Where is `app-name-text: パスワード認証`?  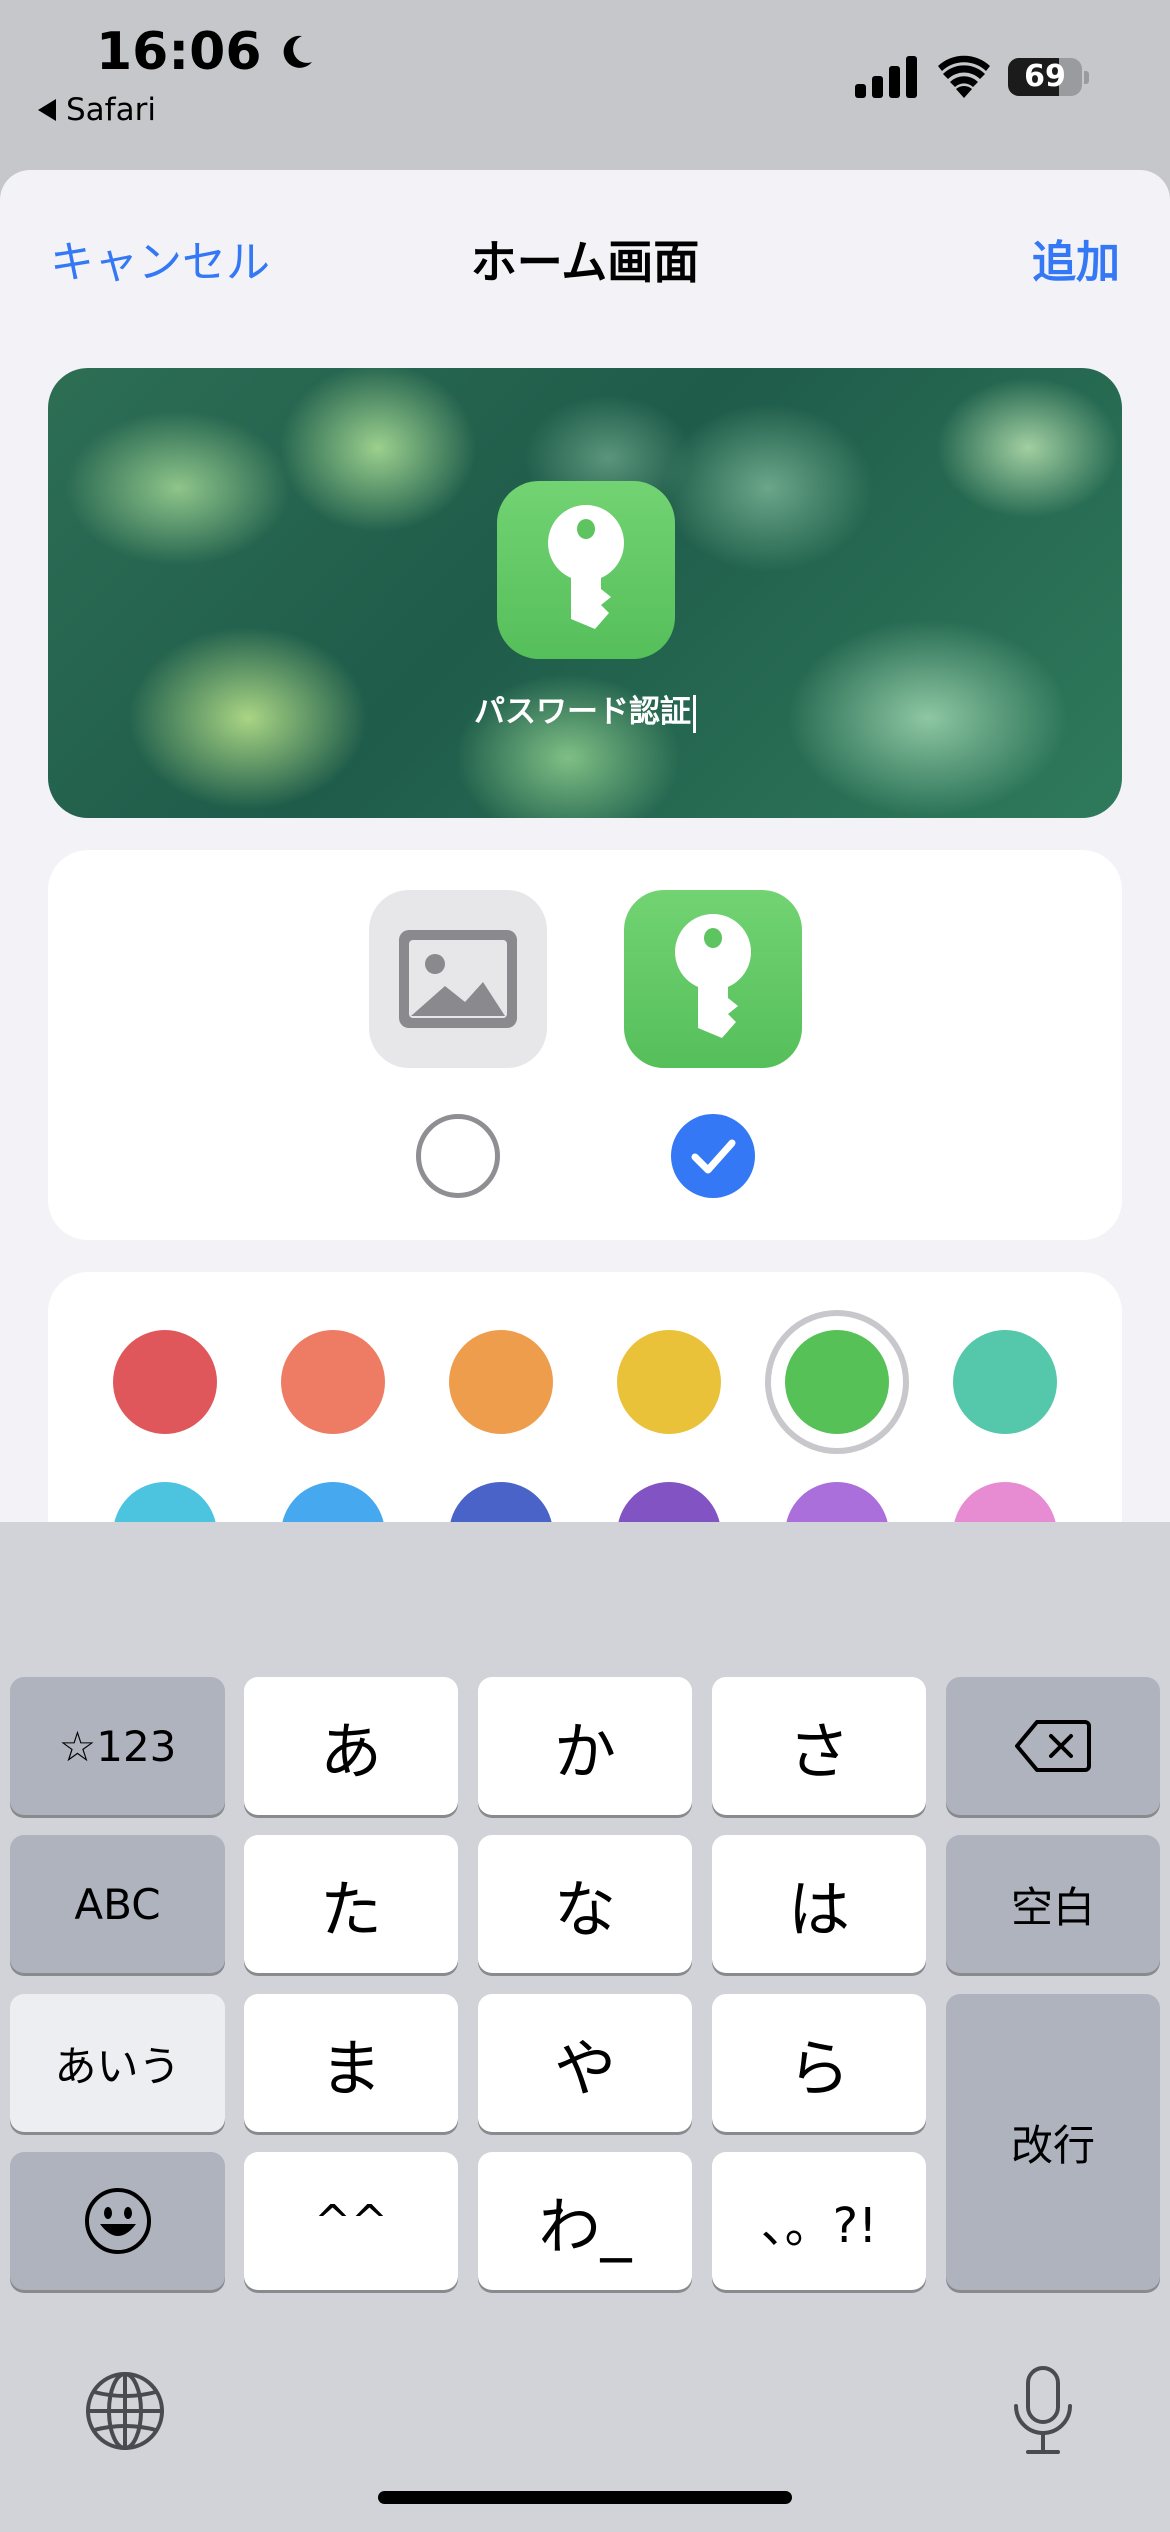 app-name-text: パスワード認証 is located at coordinates (582, 712).